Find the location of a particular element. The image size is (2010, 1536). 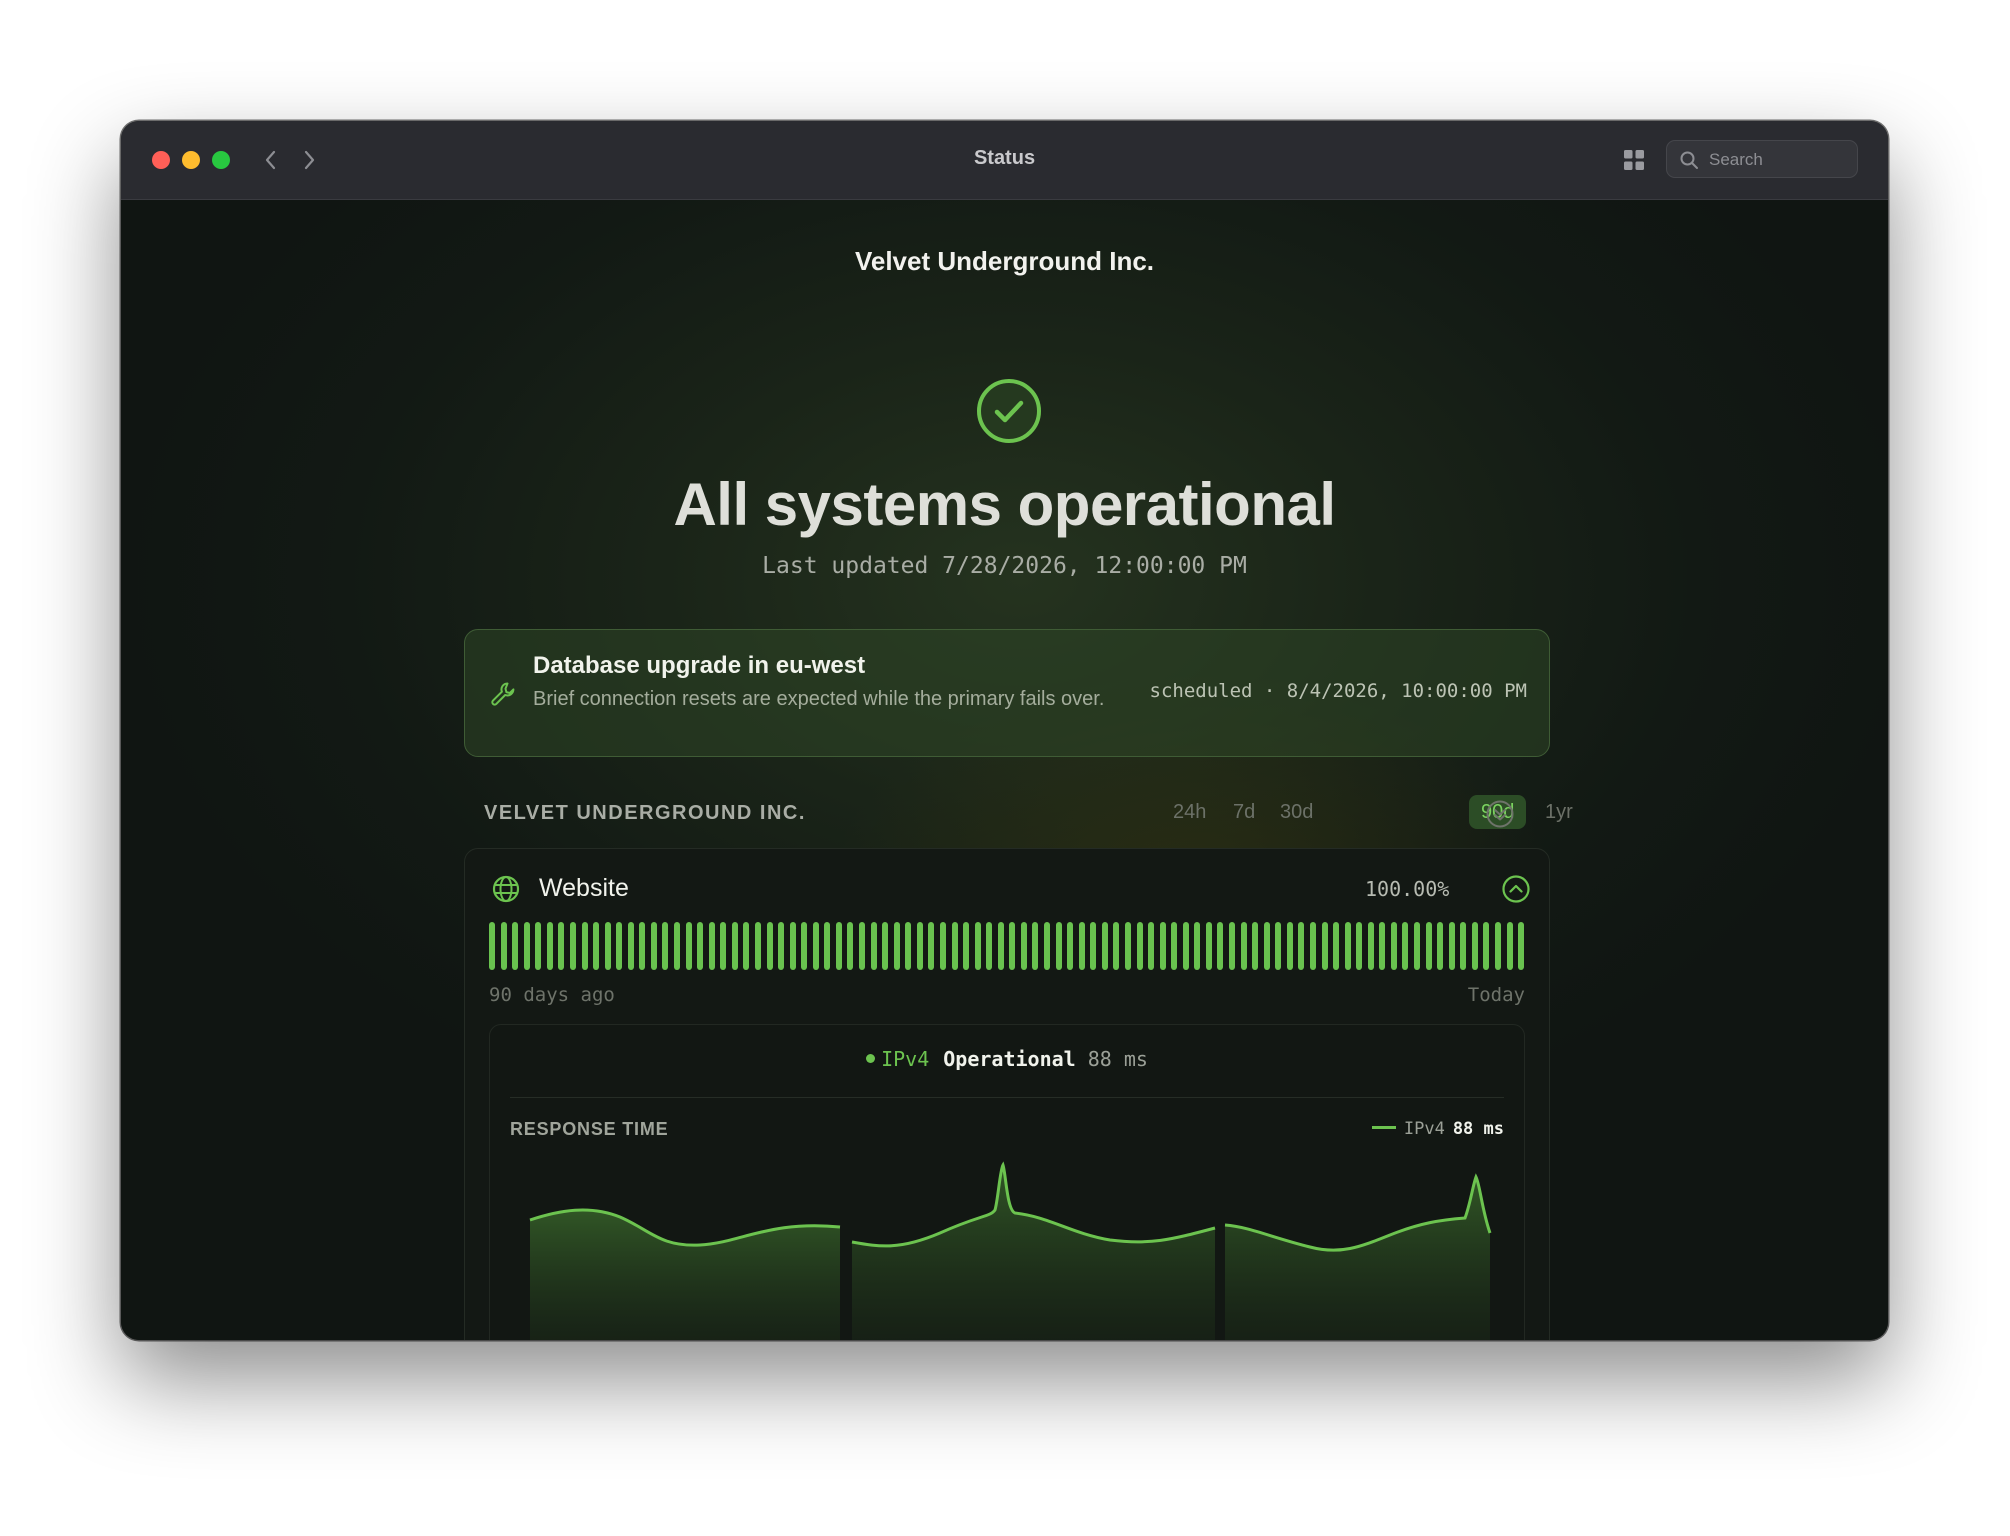

range-tab-30d: 30d is located at coordinates (1296, 812).